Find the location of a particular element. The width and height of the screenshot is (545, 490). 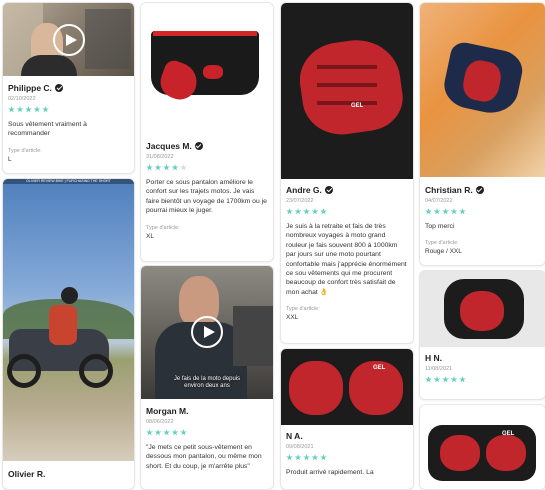

reviewer-name: Morgan M. is located at coordinates (167, 411).